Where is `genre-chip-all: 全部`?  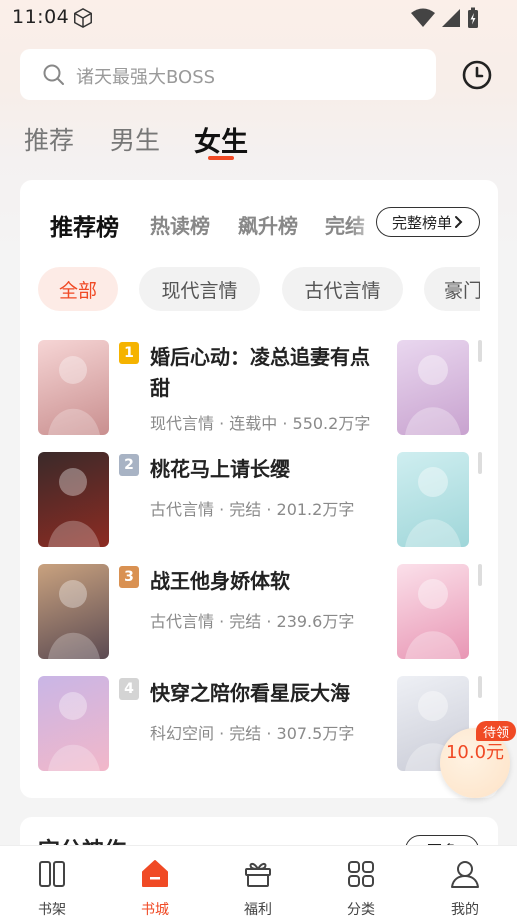 genre-chip-all: 全部 is located at coordinates (78, 289).